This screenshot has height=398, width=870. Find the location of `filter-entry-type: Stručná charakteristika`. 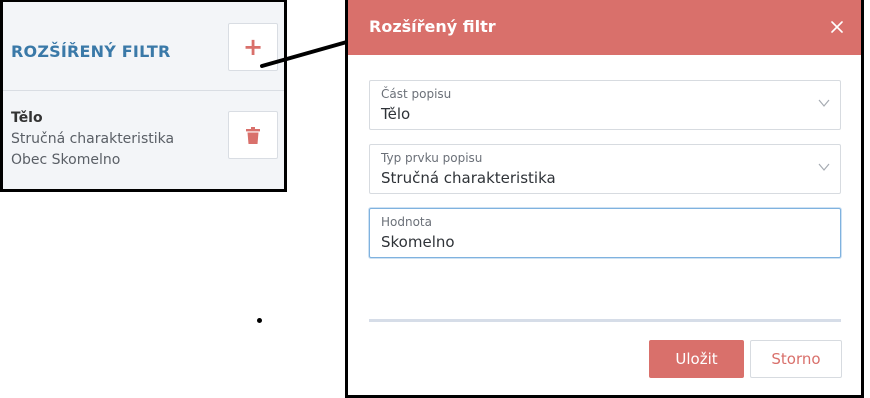

filter-entry-type: Stručná charakteristika is located at coordinates (93, 139).